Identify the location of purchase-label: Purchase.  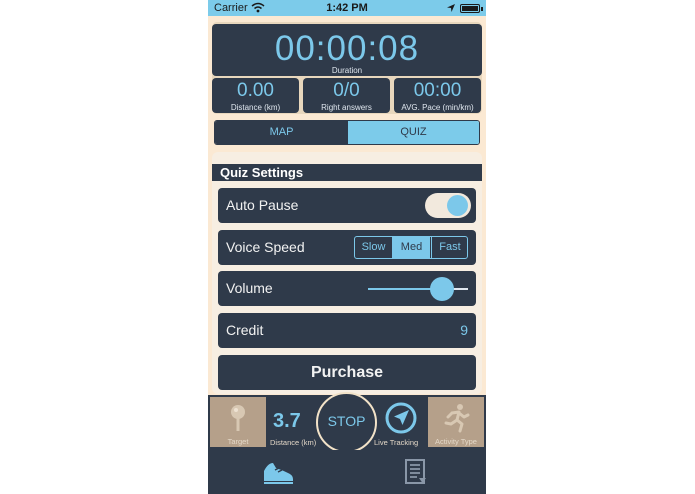
(347, 372).